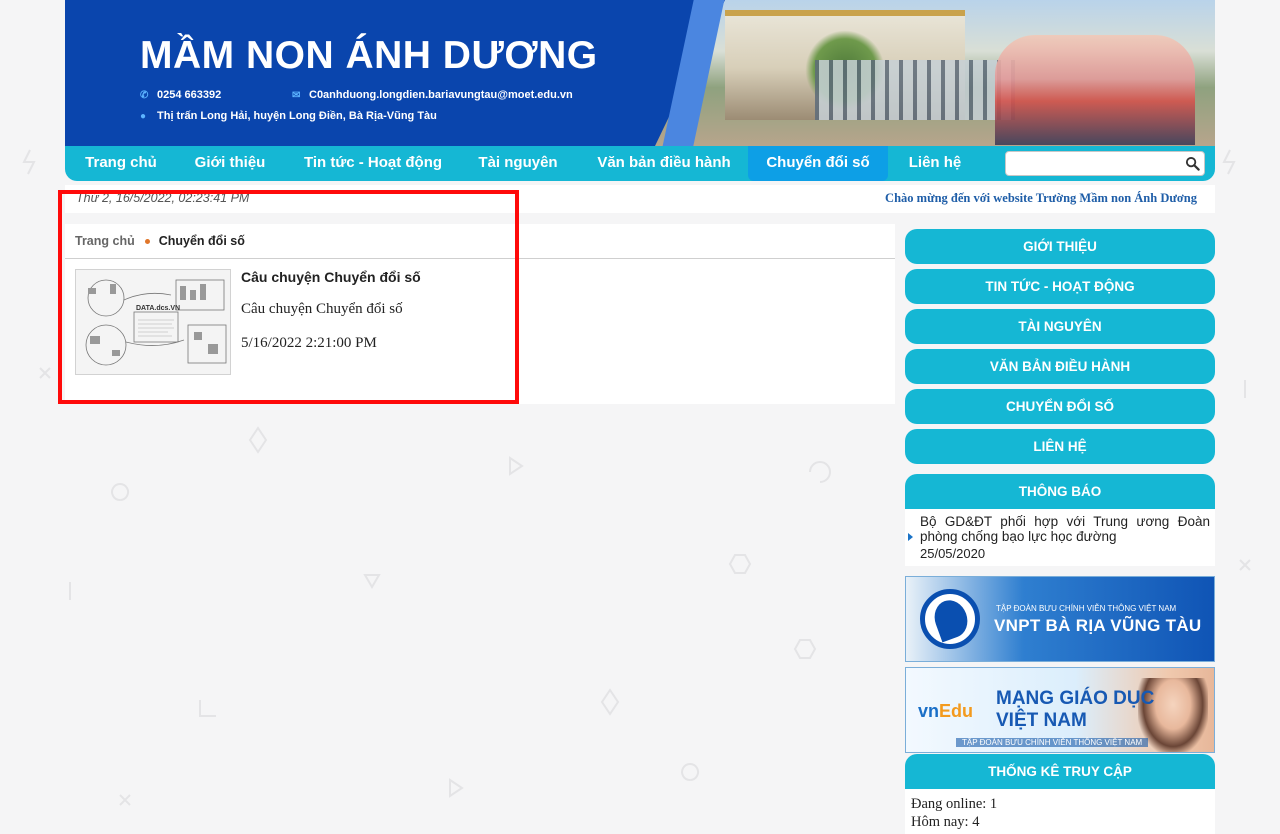 Image resolution: width=1280 pixels, height=834 pixels. I want to click on nav-item-resources: Tài nguyên, so click(518, 163).